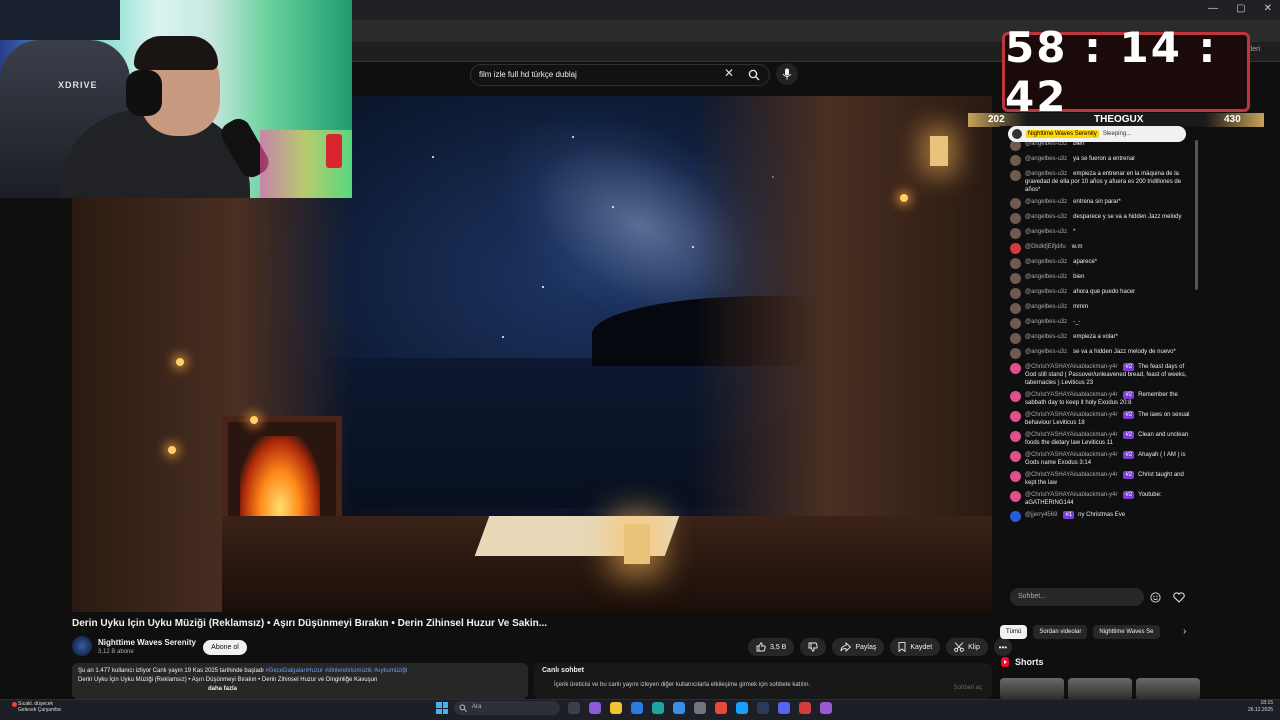 The width and height of the screenshot is (1280, 720). What do you see at coordinates (1126, 632) in the screenshot?
I see `recommendation-tab: Nighttime Waves Se` at bounding box center [1126, 632].